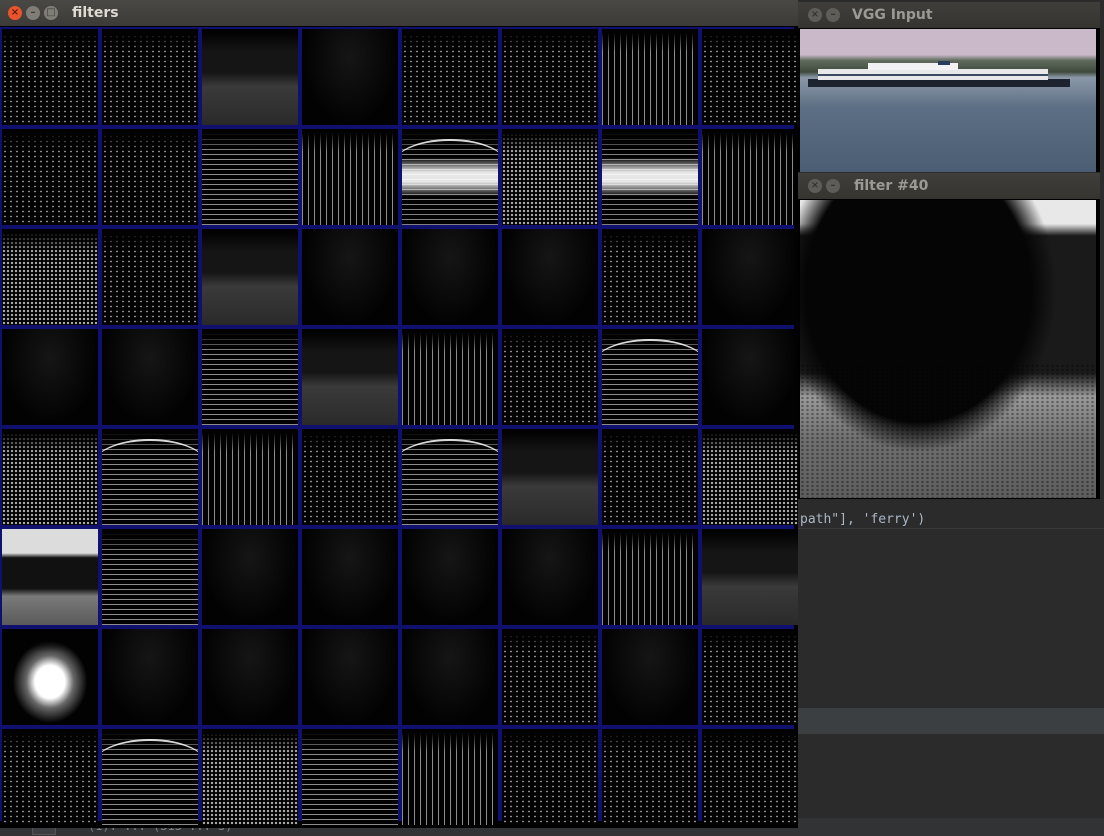 This screenshot has width=1104, height=836. Describe the element at coordinates (399, 13) in the screenshot. I see `filters-titlebar: × – □ filters` at that location.